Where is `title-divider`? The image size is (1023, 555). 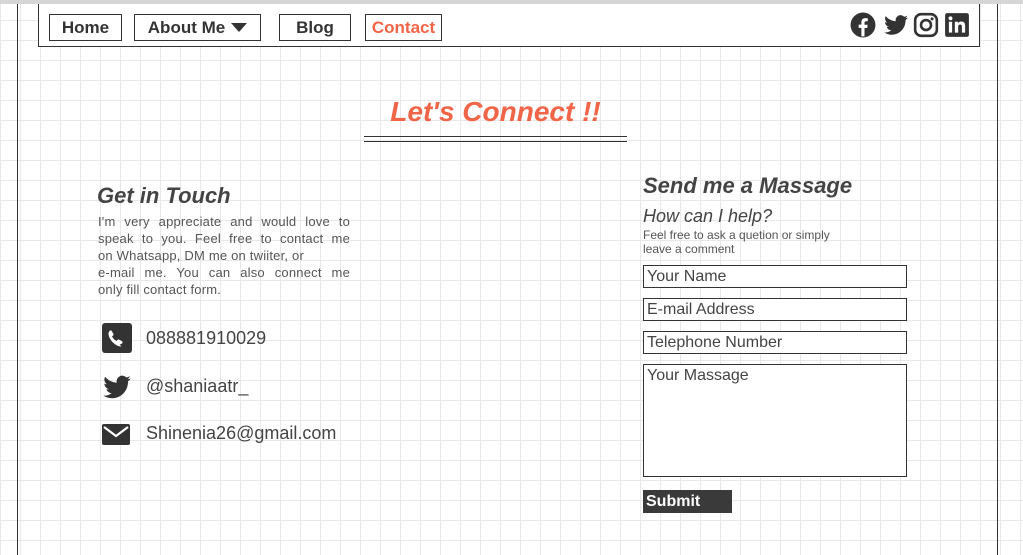
title-divider is located at coordinates (495, 139).